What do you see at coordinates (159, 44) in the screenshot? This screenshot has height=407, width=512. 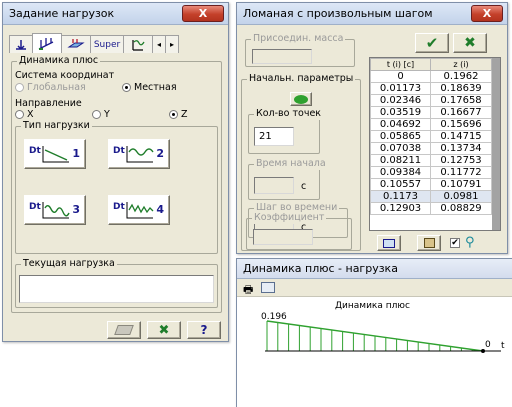 I see `tab-scroll-left: ◂` at bounding box center [159, 44].